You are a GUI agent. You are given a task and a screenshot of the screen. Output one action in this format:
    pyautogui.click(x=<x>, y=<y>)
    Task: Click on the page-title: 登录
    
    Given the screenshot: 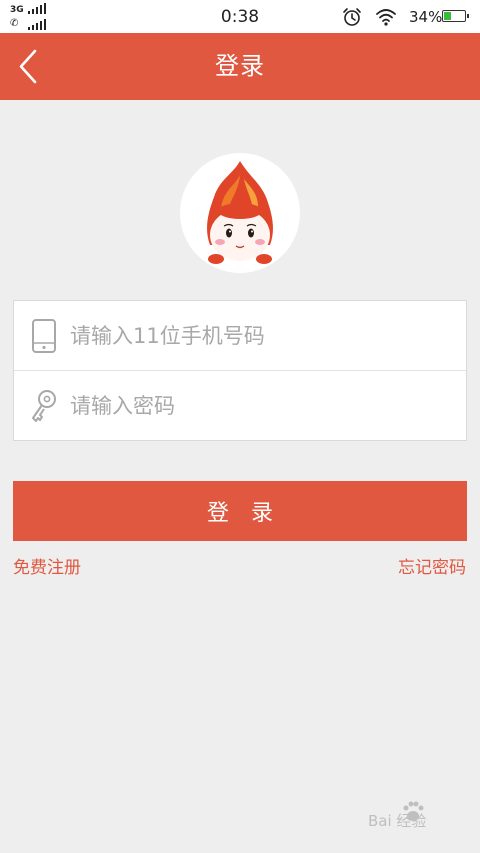 What is the action you would take?
    pyautogui.click(x=240, y=66)
    